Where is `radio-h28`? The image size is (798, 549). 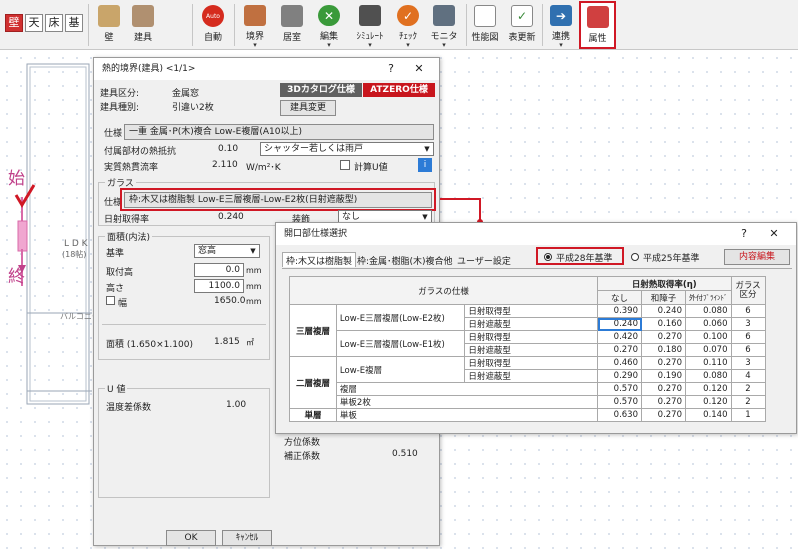 radio-h28 is located at coordinates (548, 257).